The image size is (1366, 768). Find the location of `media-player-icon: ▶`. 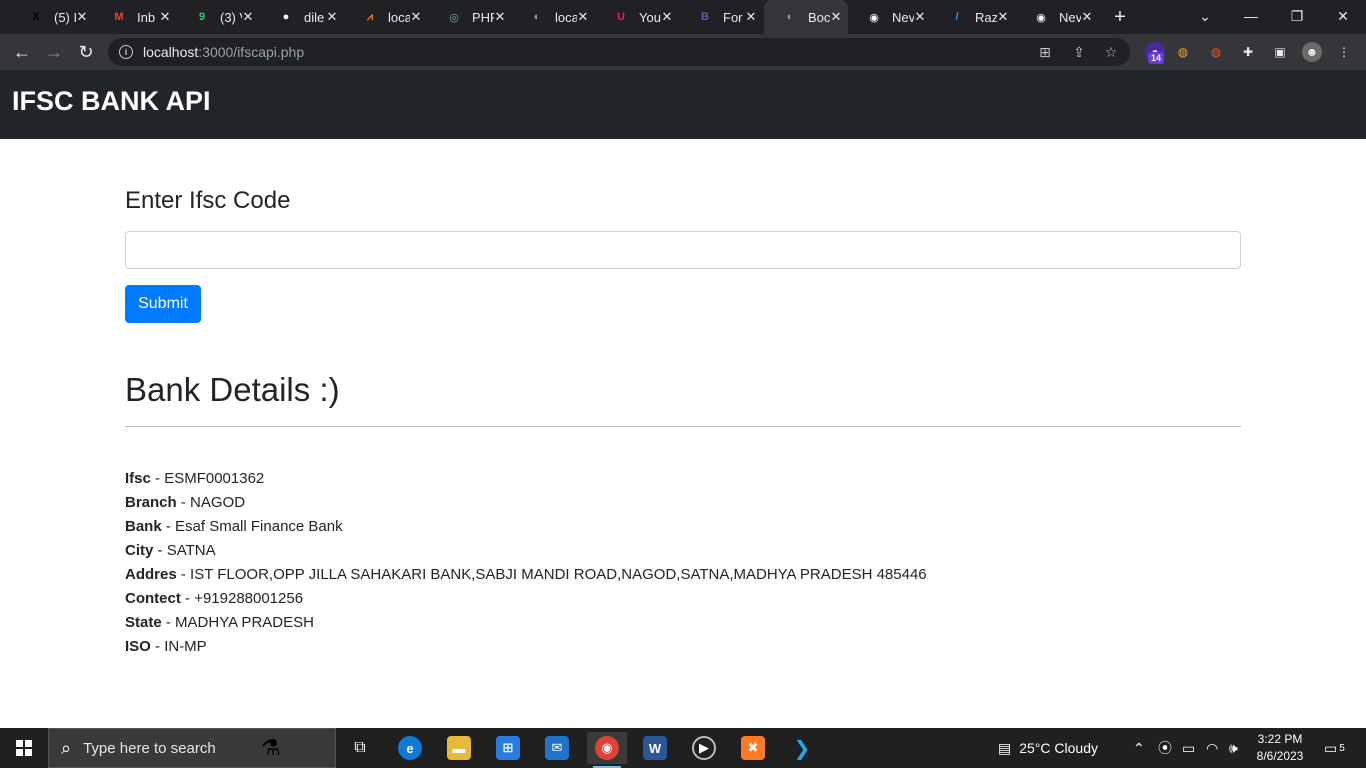

media-player-icon: ▶ is located at coordinates (704, 748).